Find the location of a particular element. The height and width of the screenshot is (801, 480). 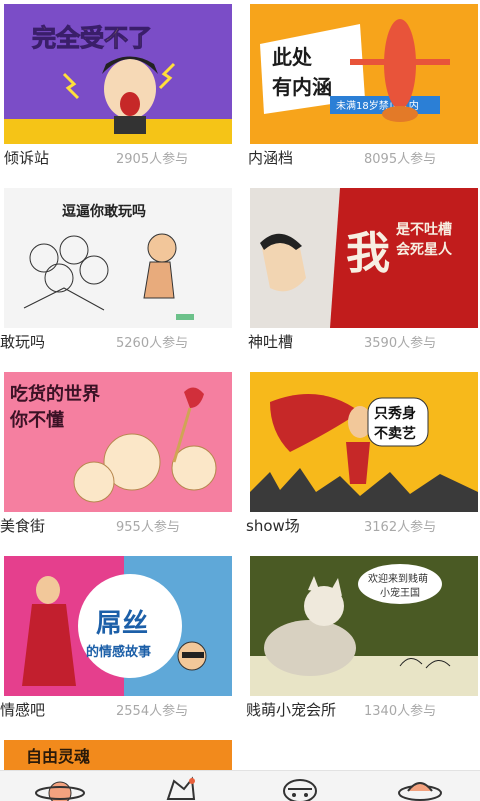

svg-text: 自由灵魂 is located at coordinates (58, 756).